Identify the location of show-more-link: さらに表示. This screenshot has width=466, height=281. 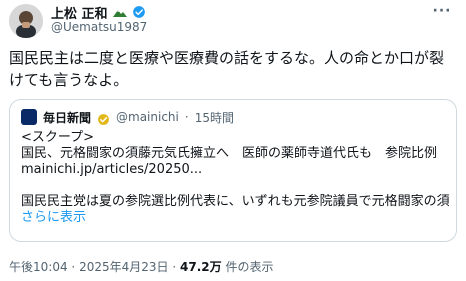
(235, 218).